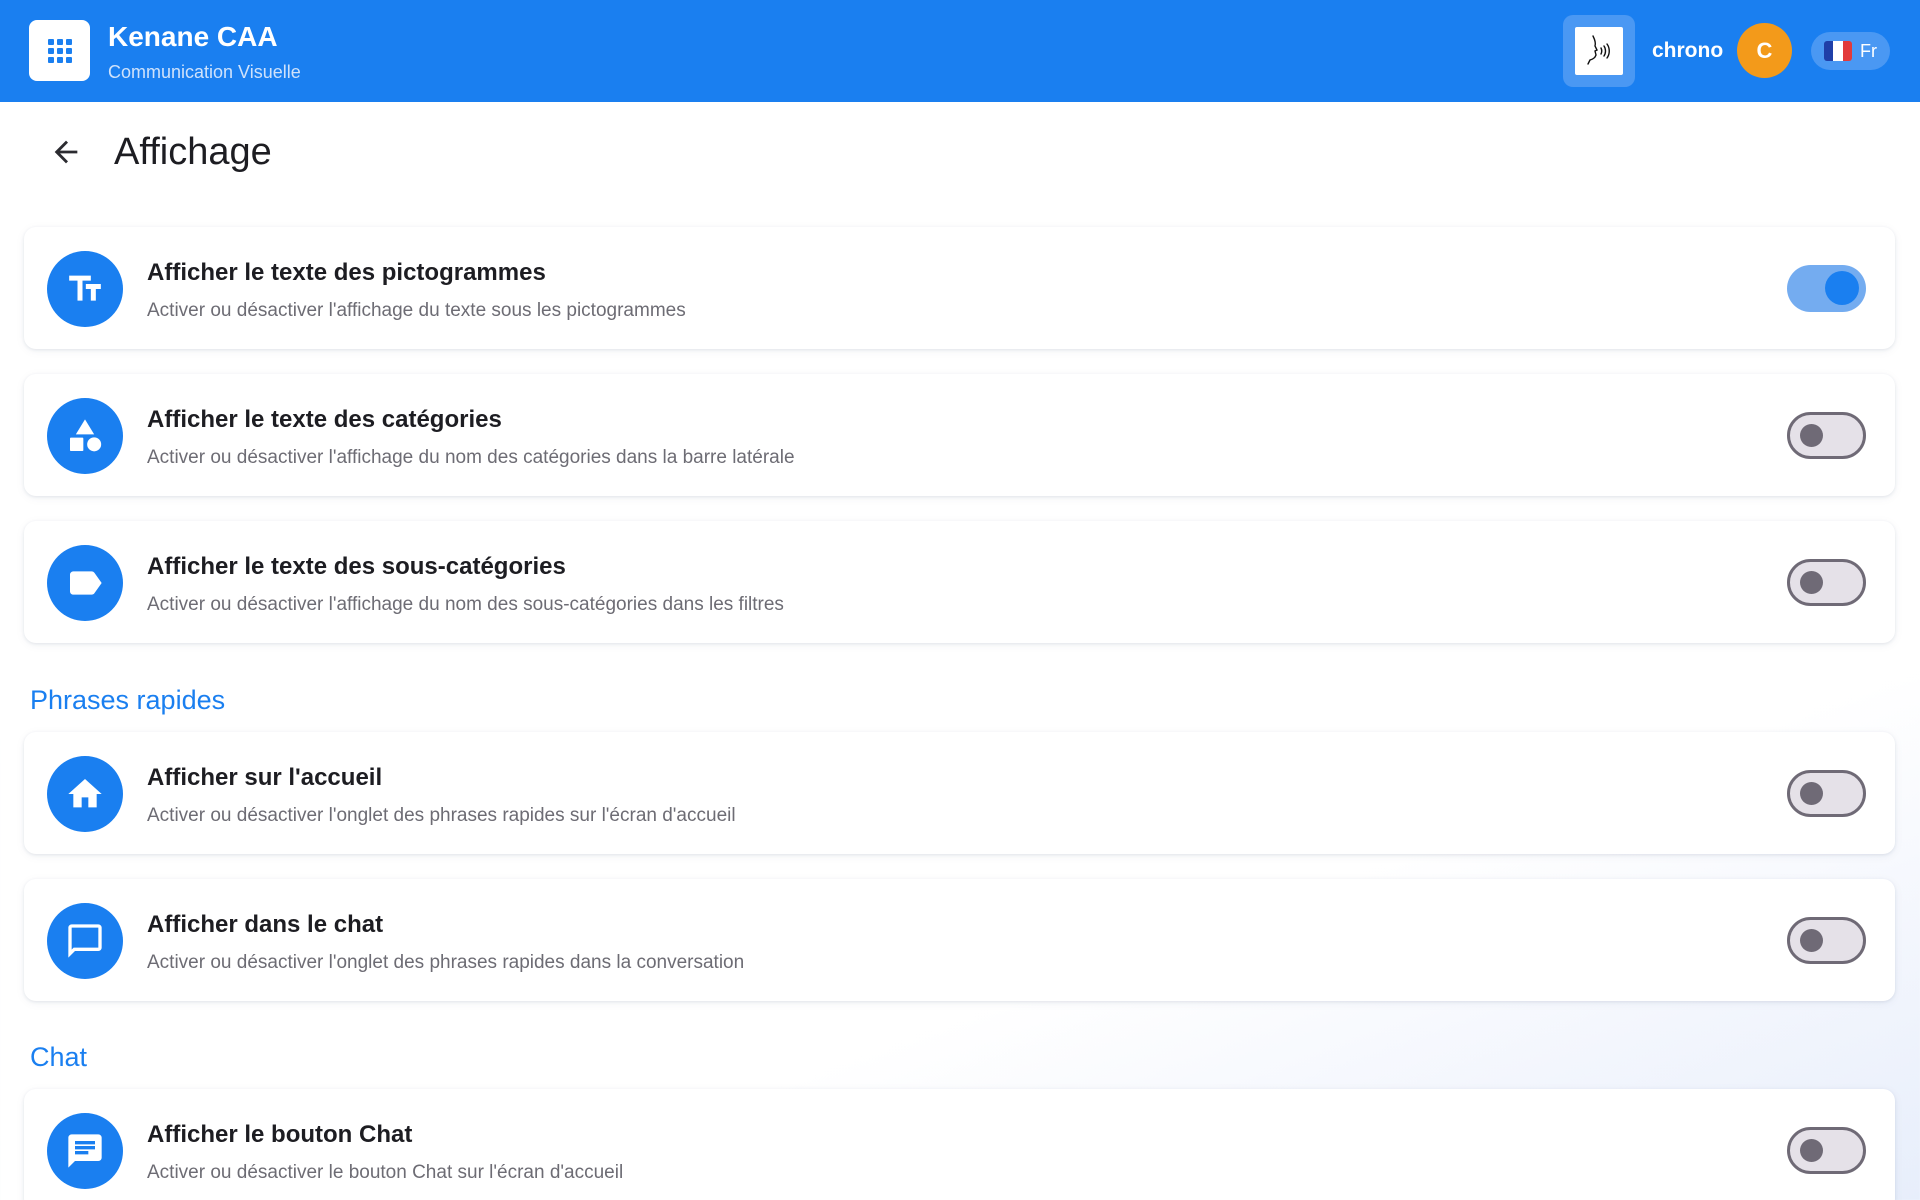 This screenshot has width=1920, height=1200. I want to click on toggle-pictogram-text, so click(1826, 288).